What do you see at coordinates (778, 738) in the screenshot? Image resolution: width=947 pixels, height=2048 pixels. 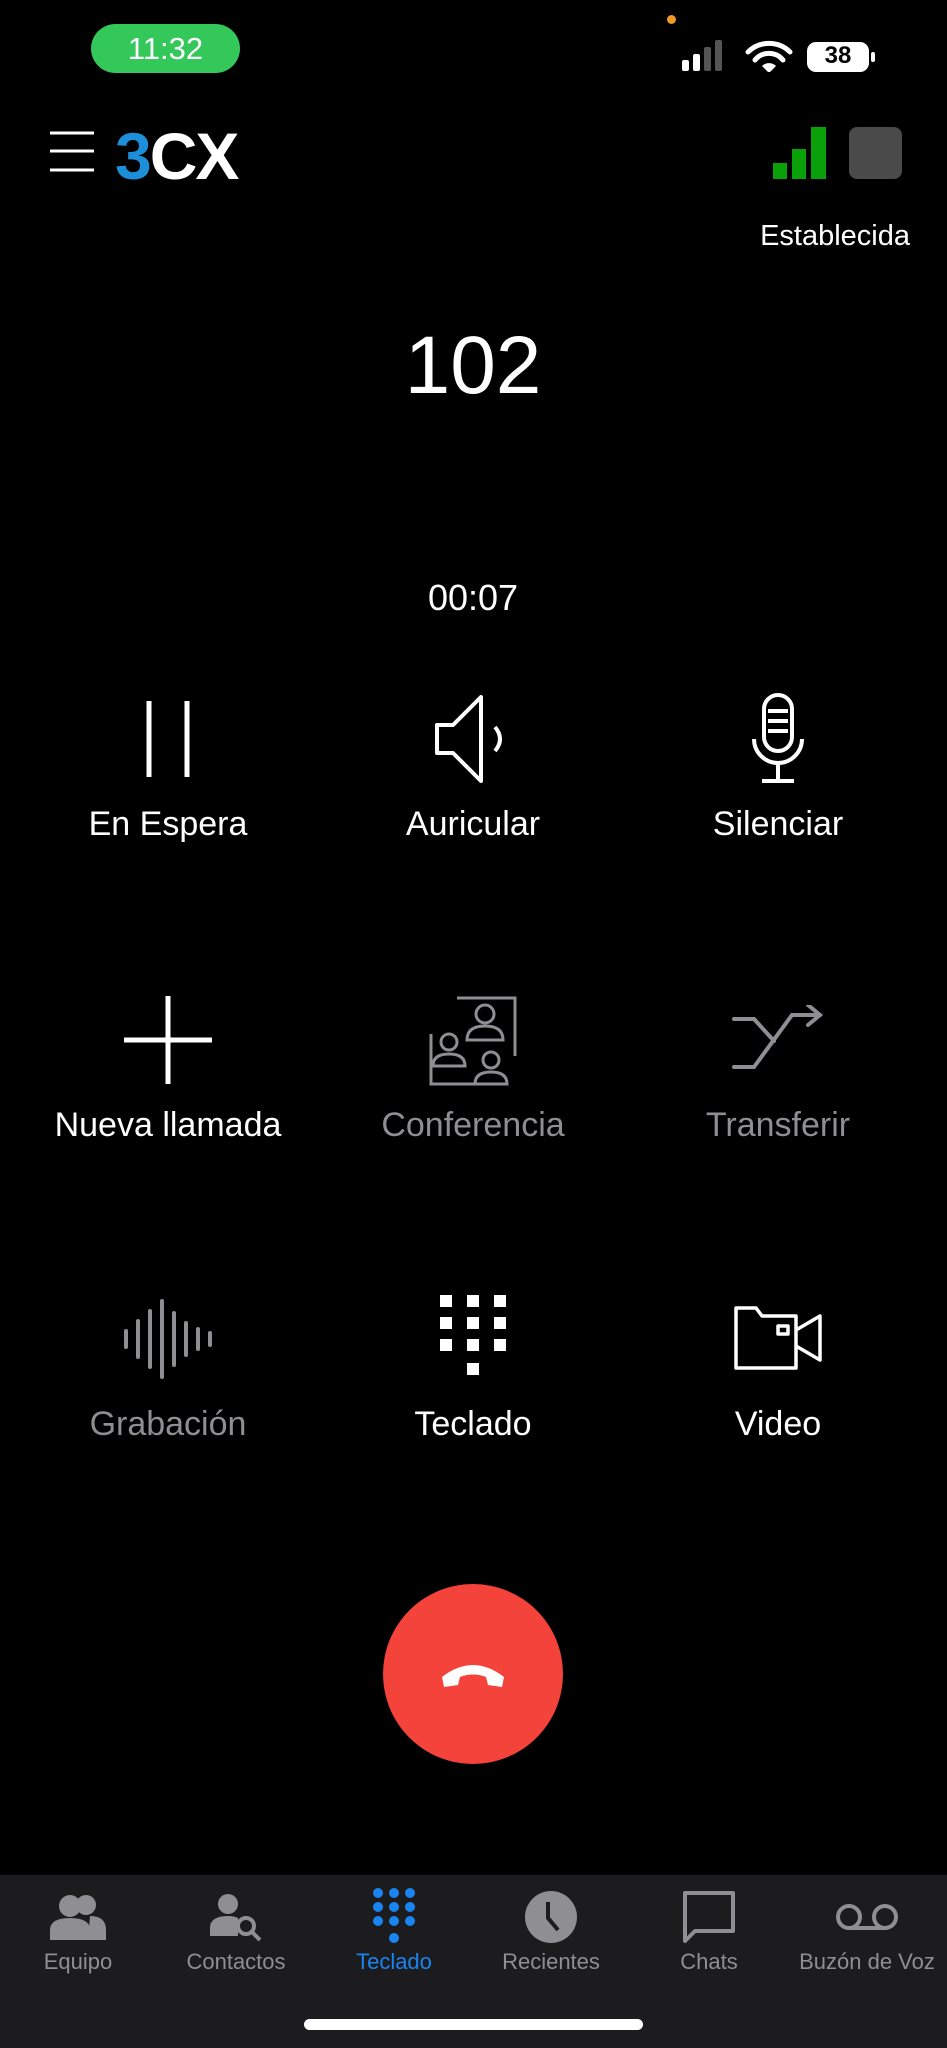 I see `microphone-icon` at bounding box center [778, 738].